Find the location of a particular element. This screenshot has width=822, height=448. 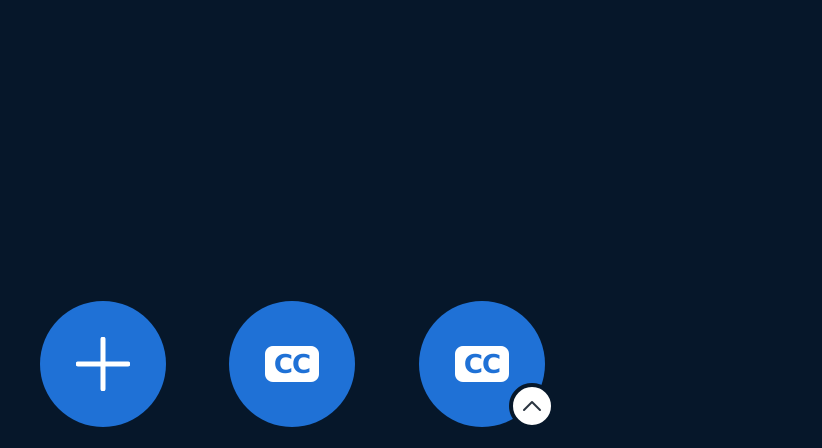

chevron-up-icon is located at coordinates (532, 406).